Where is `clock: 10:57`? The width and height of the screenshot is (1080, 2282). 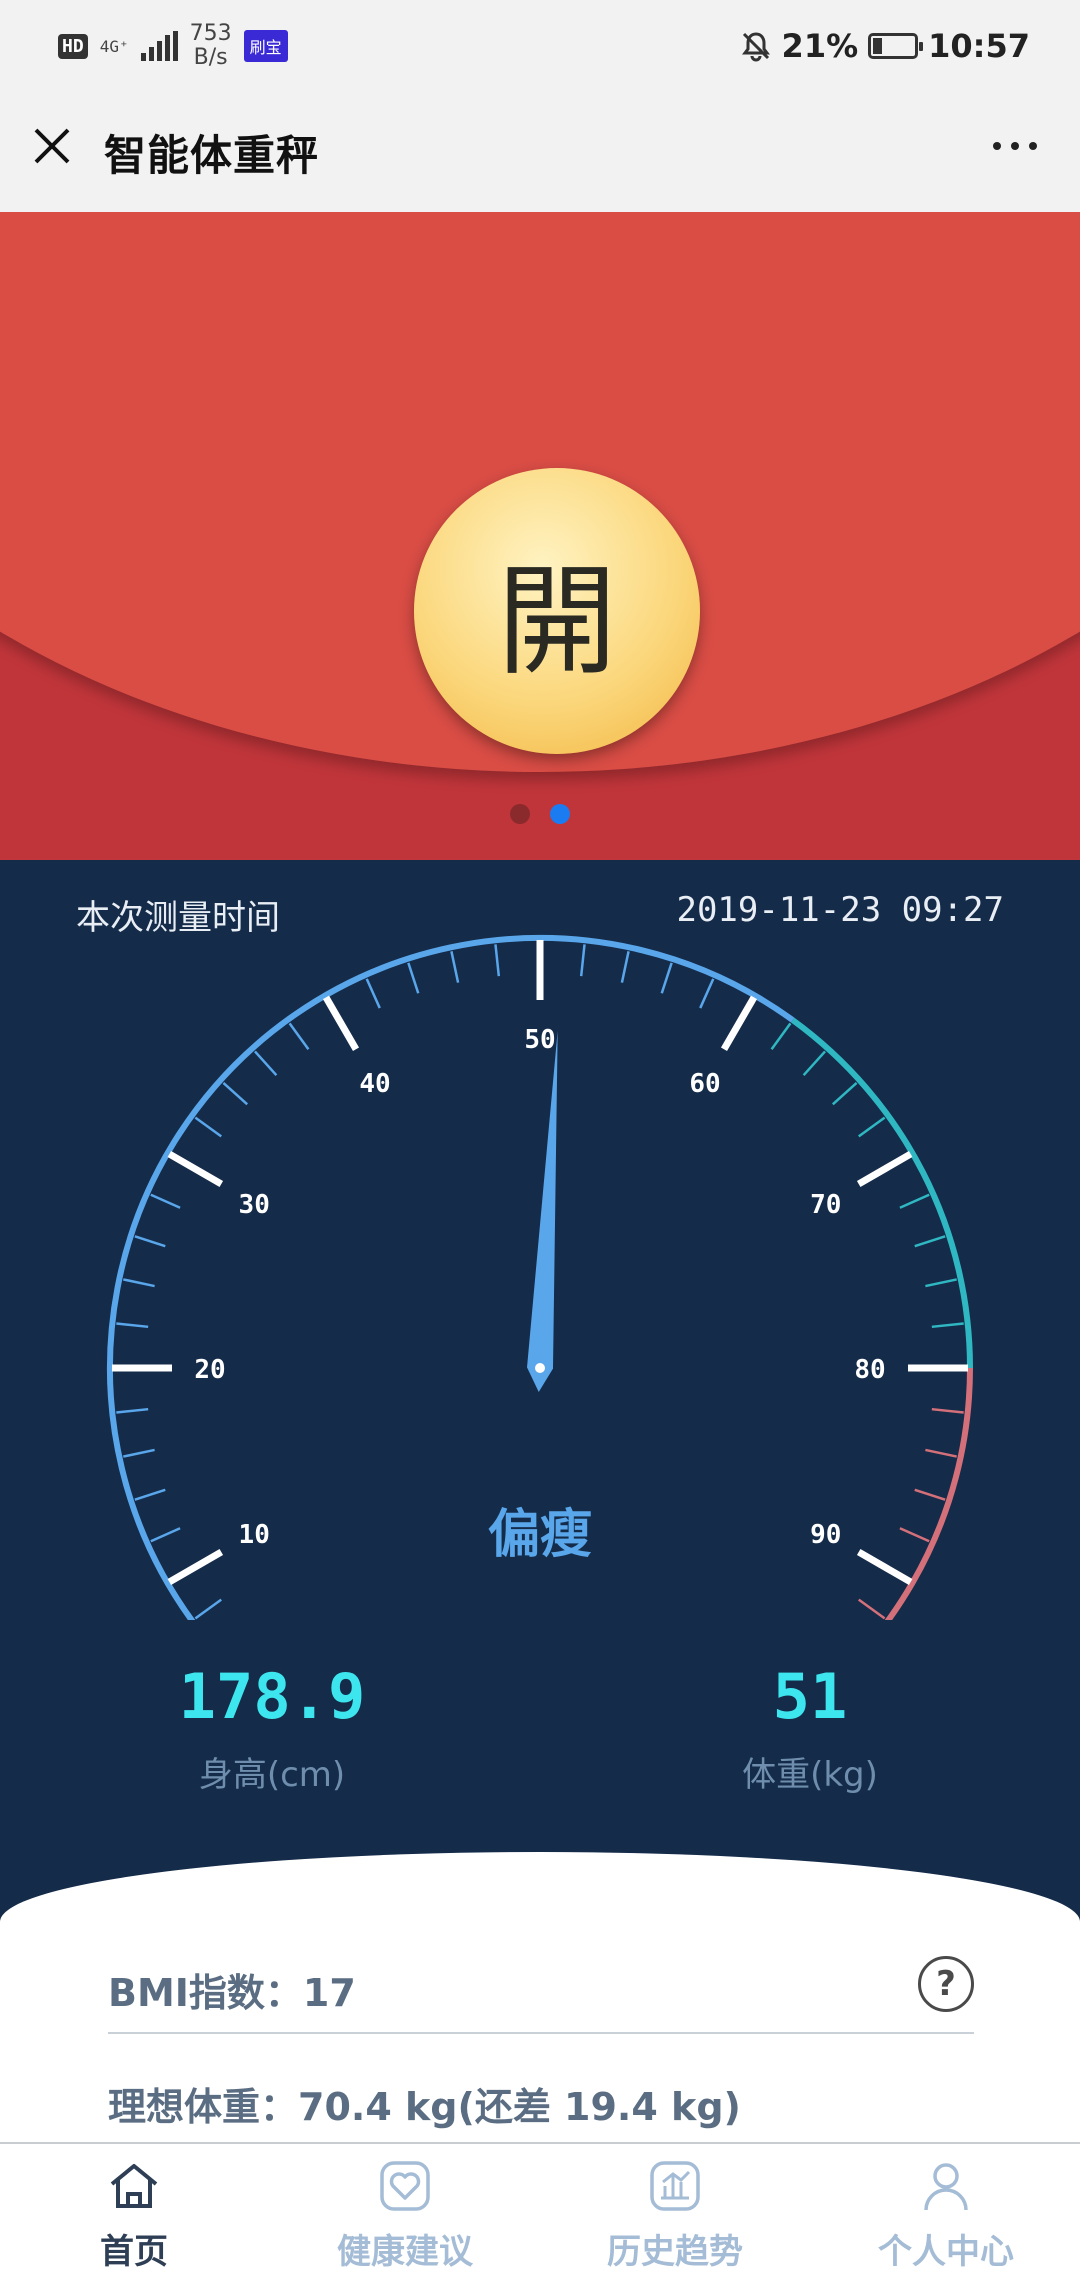 clock: 10:57 is located at coordinates (979, 46).